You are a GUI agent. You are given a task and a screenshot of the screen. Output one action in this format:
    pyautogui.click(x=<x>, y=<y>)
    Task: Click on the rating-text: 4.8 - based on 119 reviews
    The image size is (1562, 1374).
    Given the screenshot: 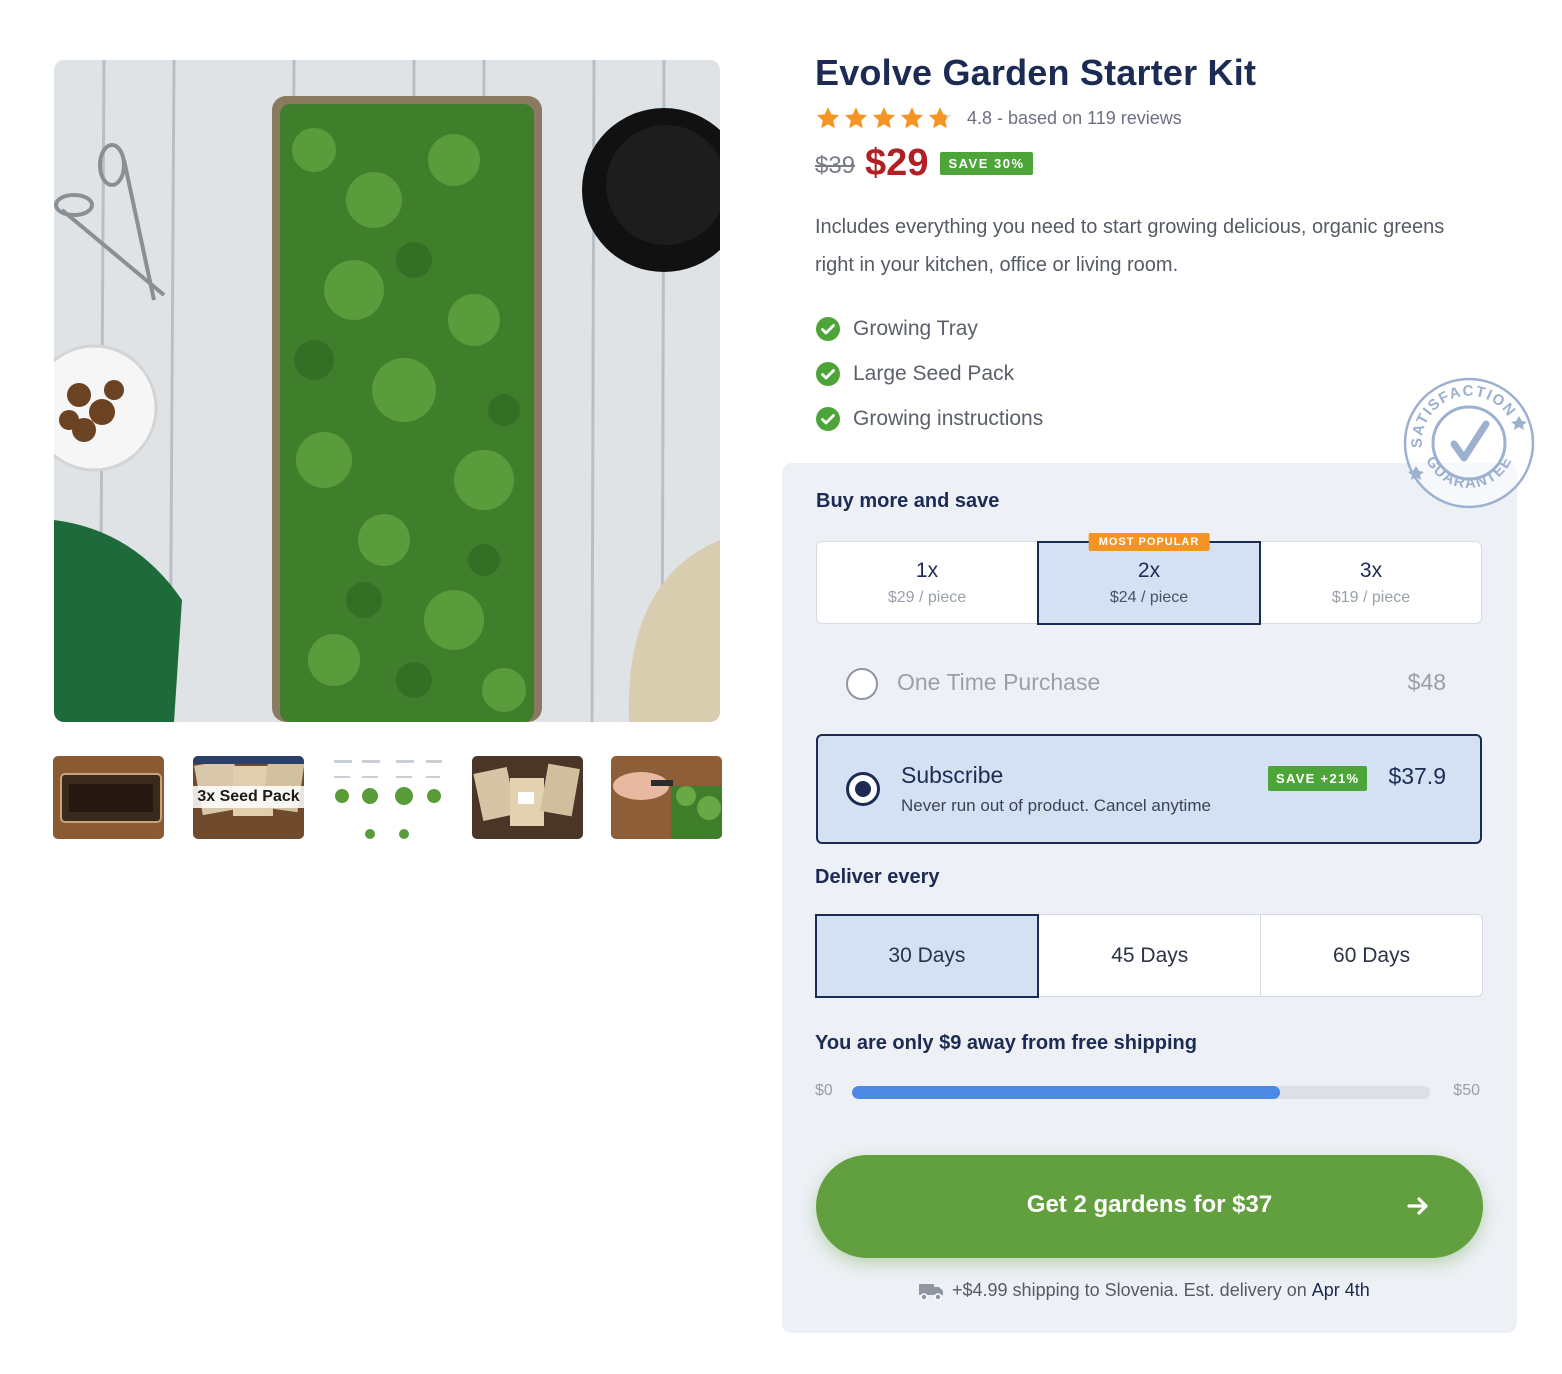 What is the action you would take?
    pyautogui.click(x=1074, y=117)
    